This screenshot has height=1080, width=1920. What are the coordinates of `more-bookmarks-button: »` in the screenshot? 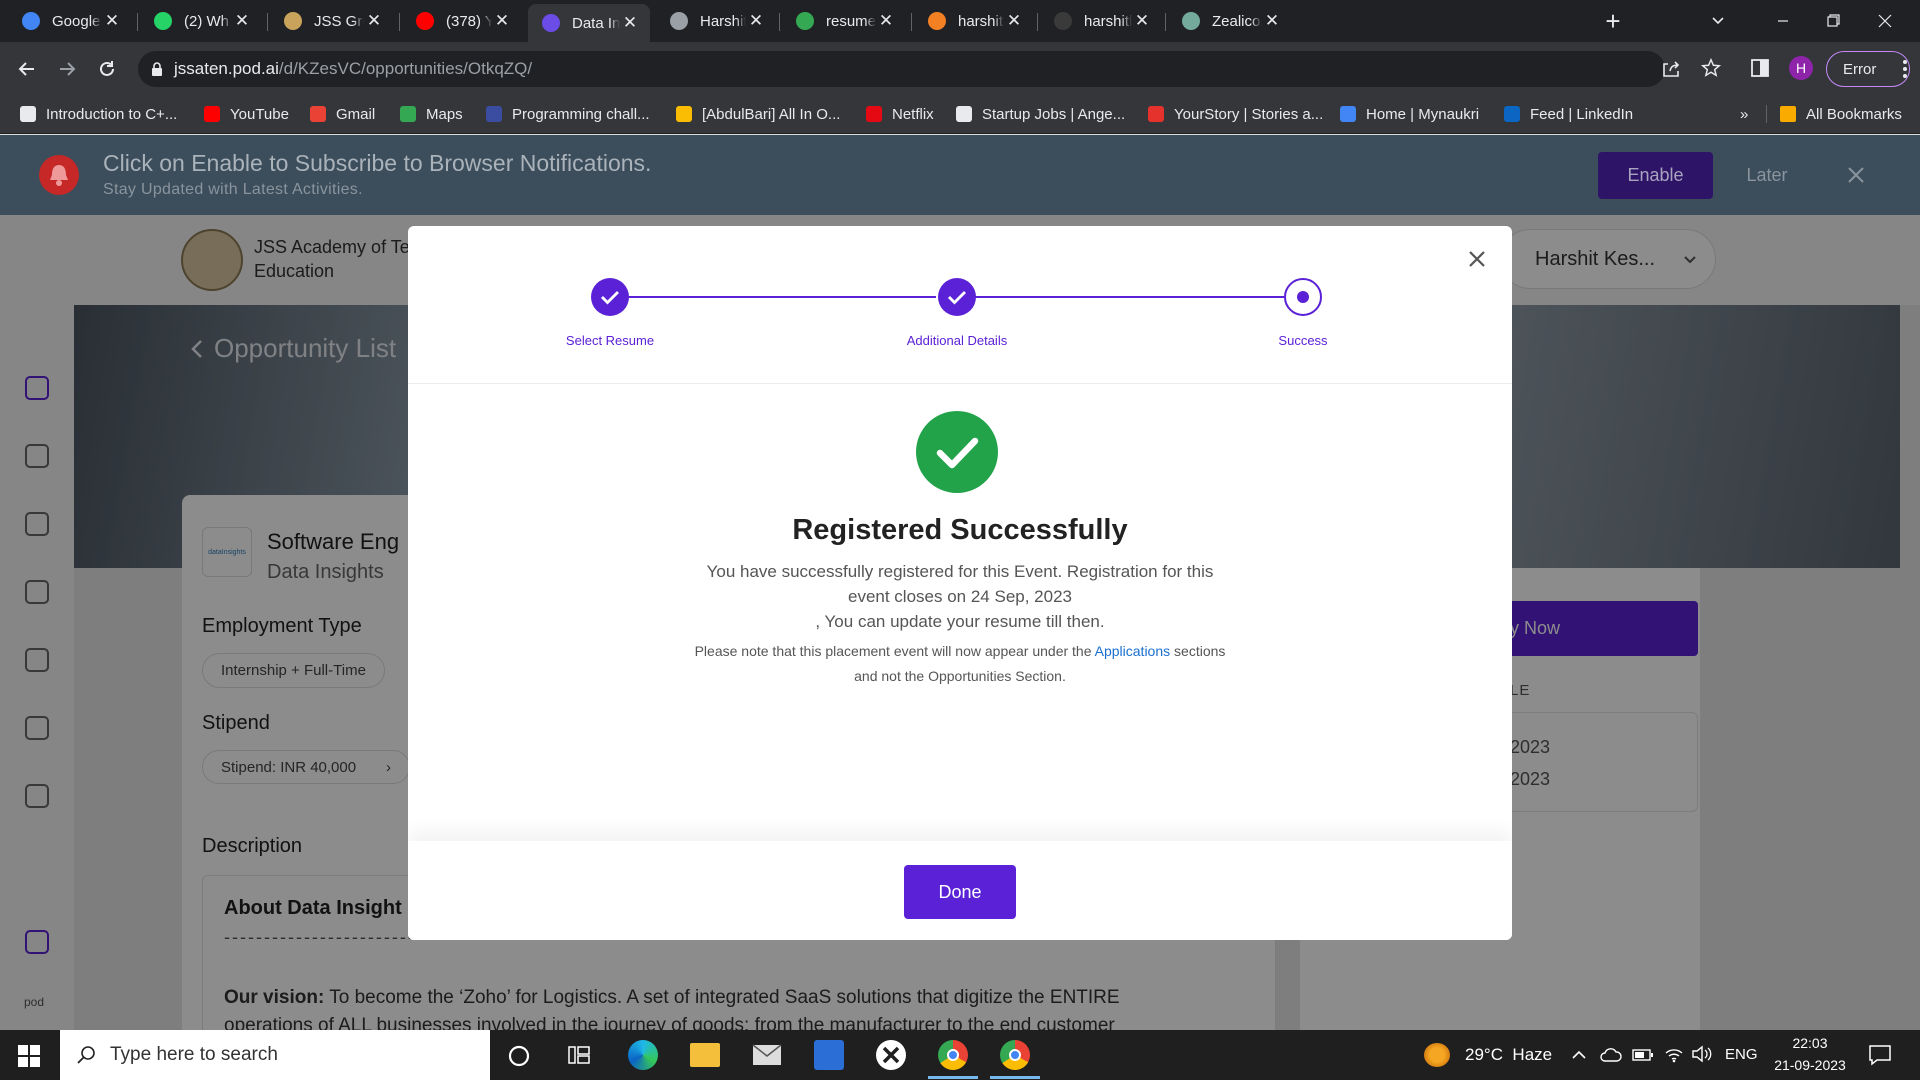 It's located at (1744, 114).